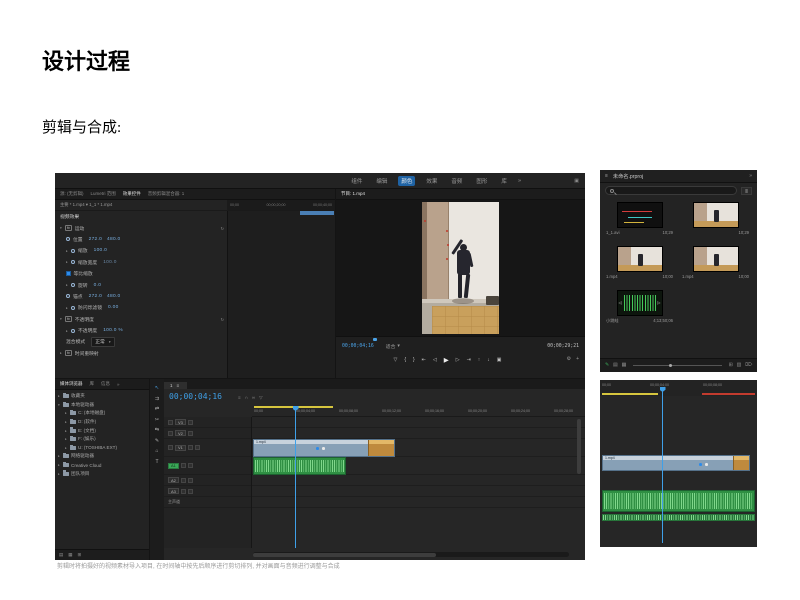  I want to click on razor-tool-icon: ✂, so click(157, 420).